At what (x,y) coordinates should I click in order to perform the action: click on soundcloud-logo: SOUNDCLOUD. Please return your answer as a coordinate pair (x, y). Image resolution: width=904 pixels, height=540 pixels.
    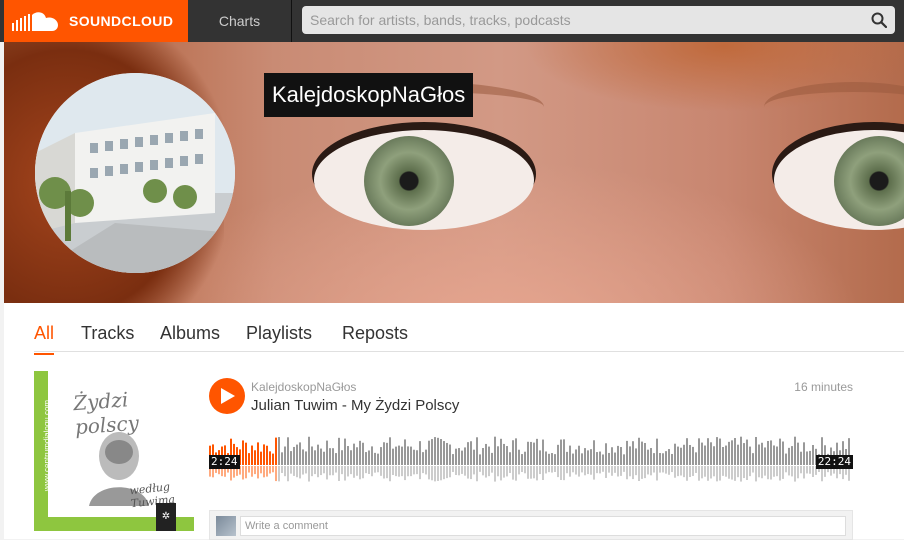
    Looking at the image, I should click on (96, 21).